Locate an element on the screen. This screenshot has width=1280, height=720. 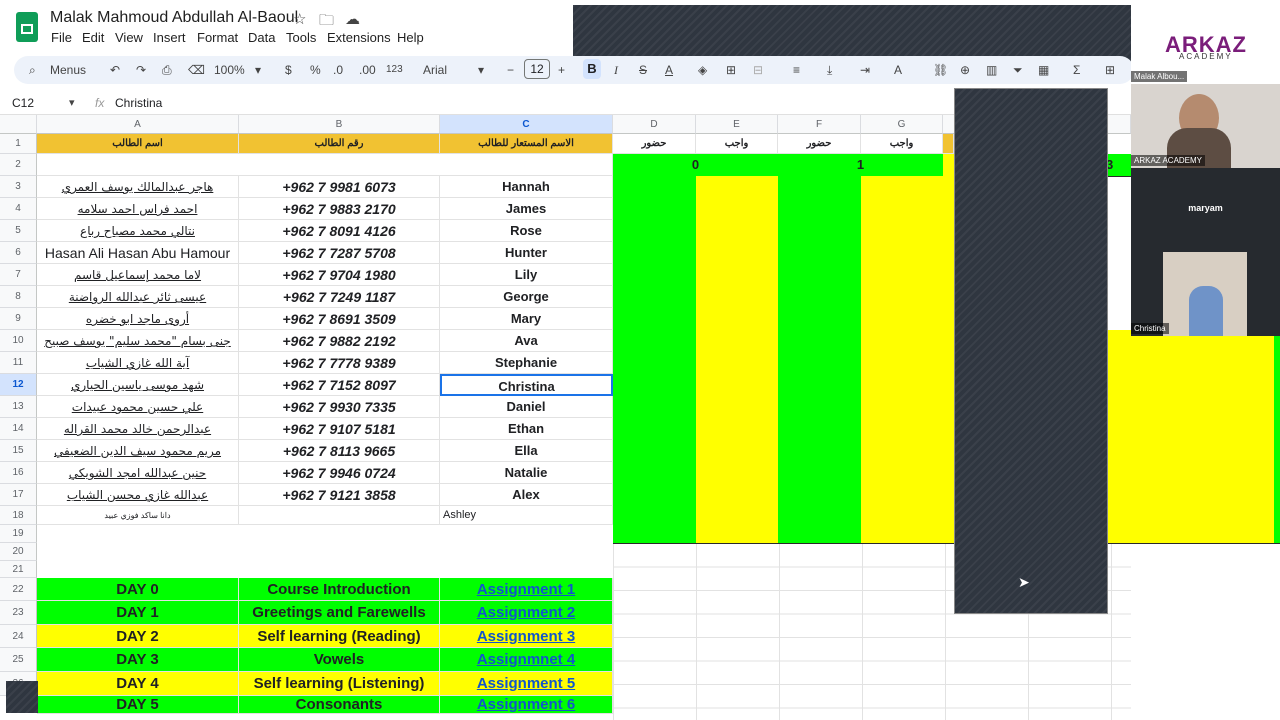
student-alias: Ella is located at coordinates (526, 451).